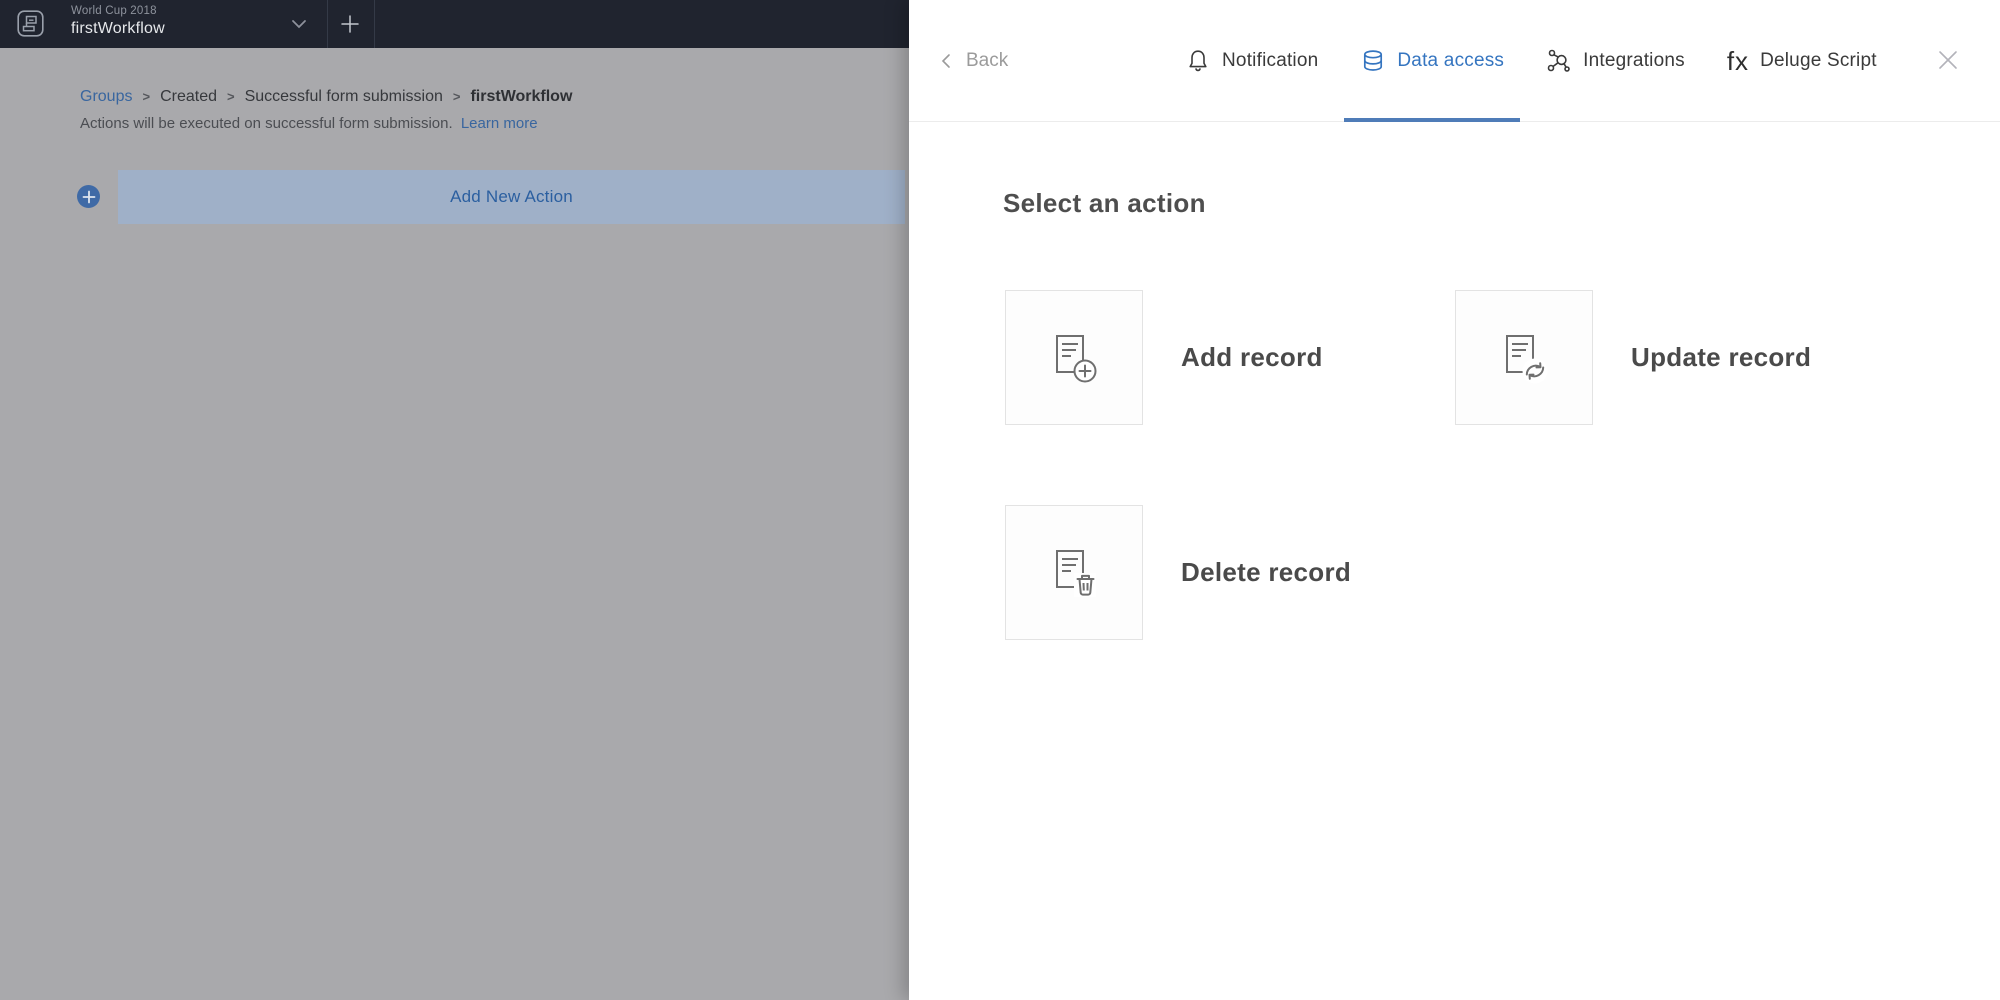  What do you see at coordinates (1373, 61) in the screenshot?
I see `database-icon` at bounding box center [1373, 61].